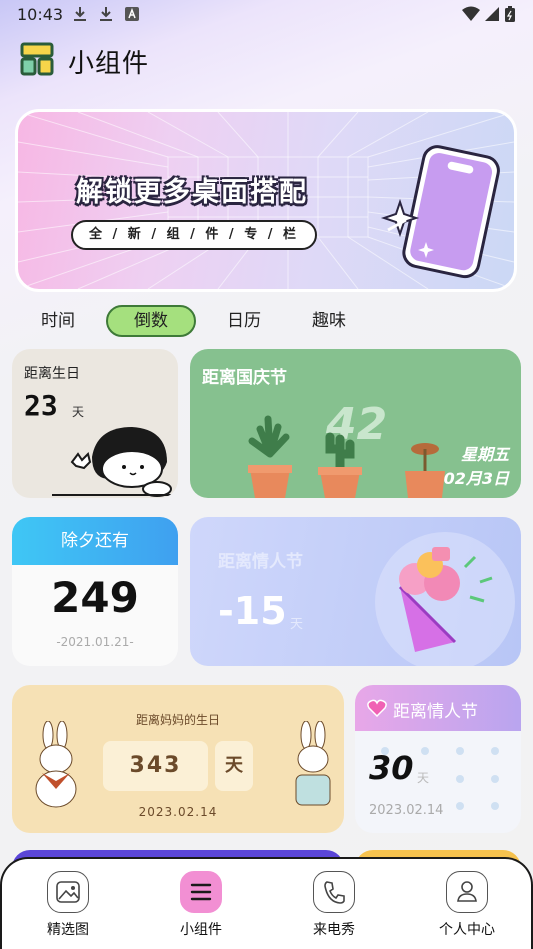  I want to click on wifi-icon, so click(471, 13).